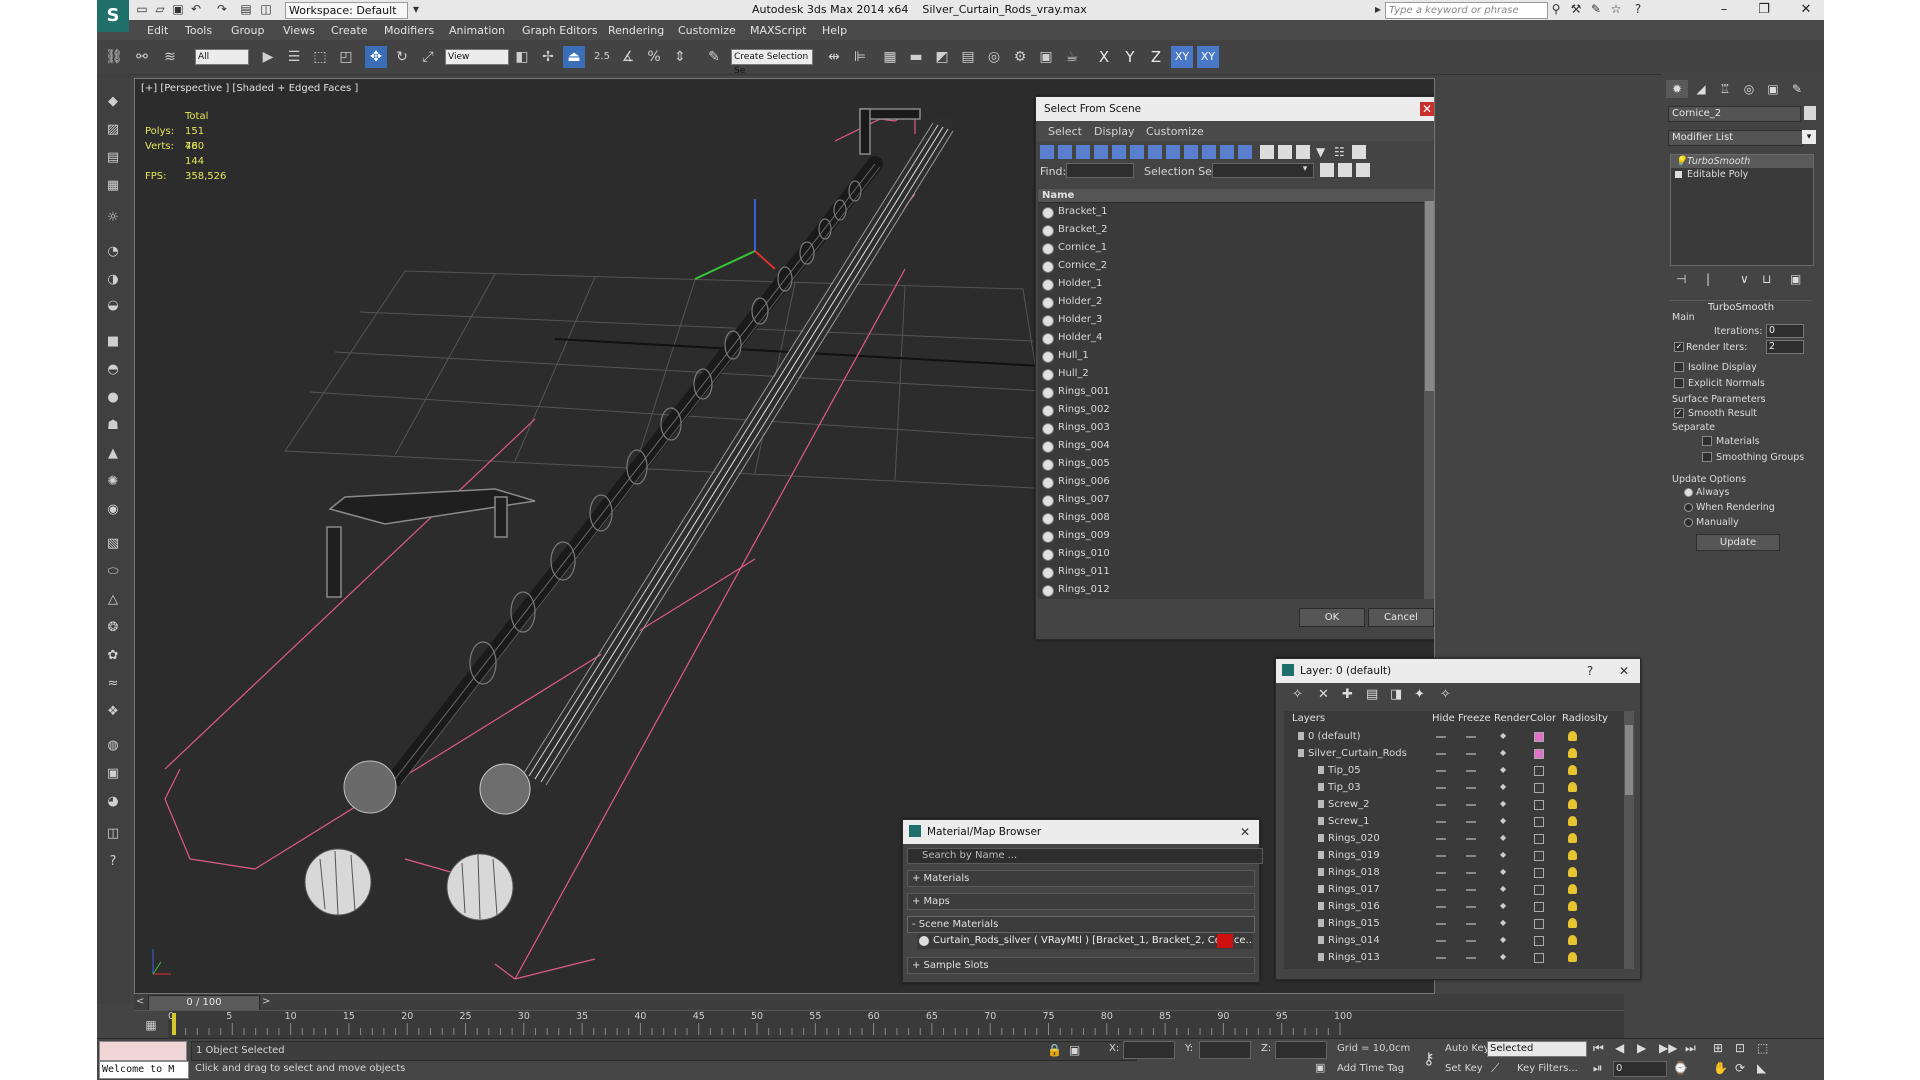  I want to click on sfs-ok-button: OK, so click(1332, 617).